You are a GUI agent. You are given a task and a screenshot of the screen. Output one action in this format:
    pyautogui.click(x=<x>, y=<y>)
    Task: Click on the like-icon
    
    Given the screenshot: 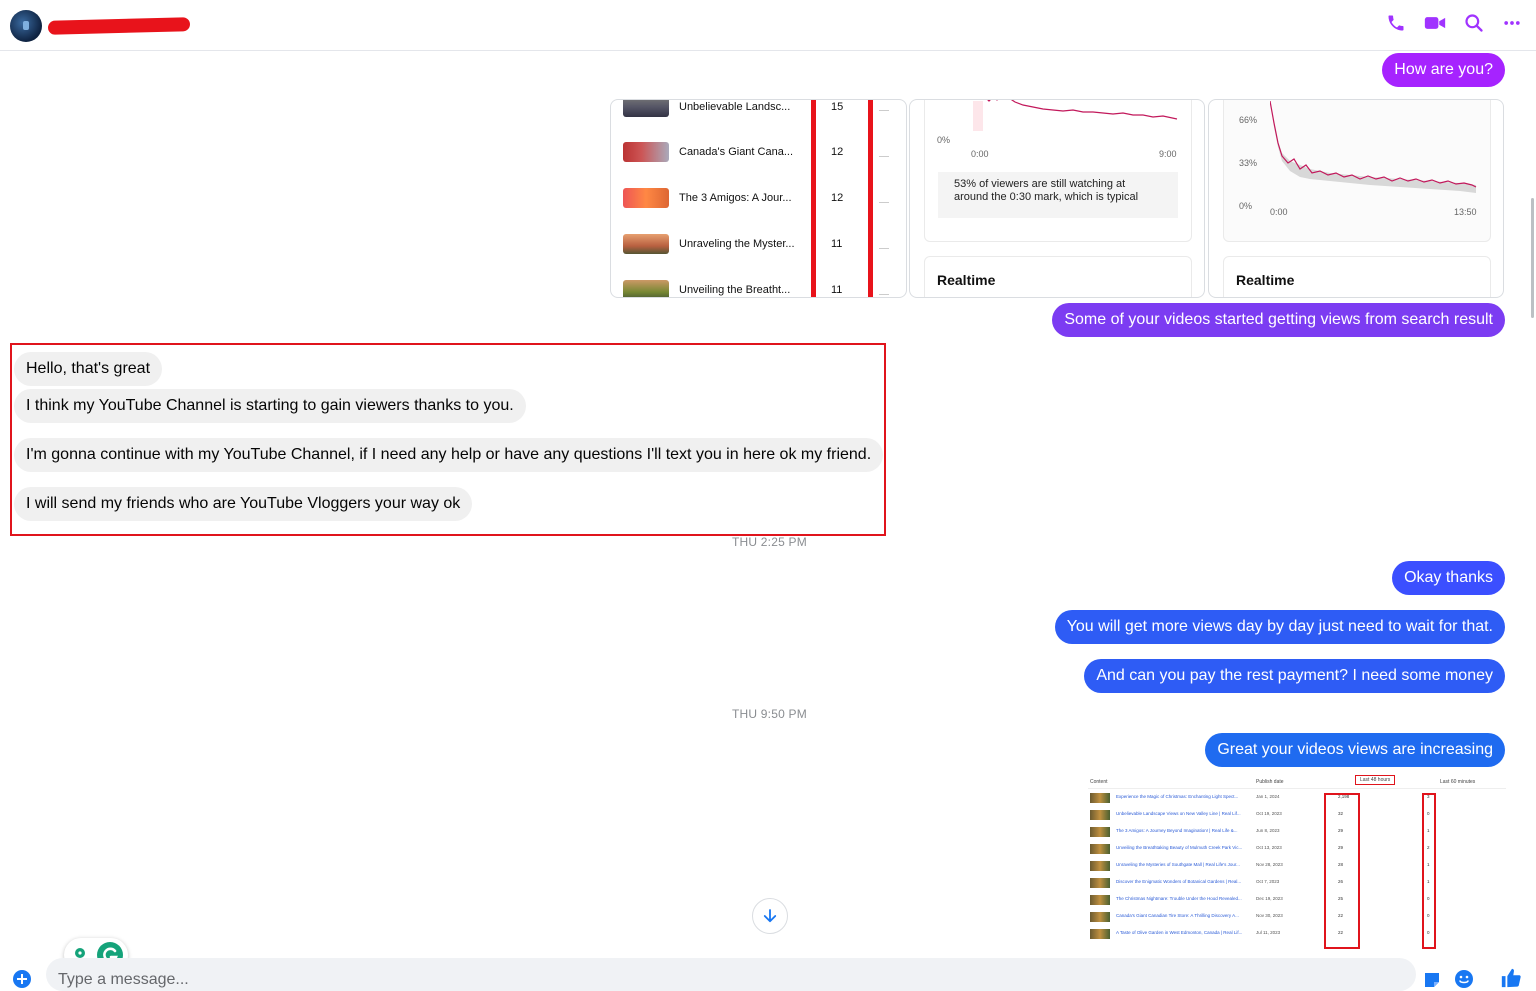 What is the action you would take?
    pyautogui.click(x=1511, y=978)
    